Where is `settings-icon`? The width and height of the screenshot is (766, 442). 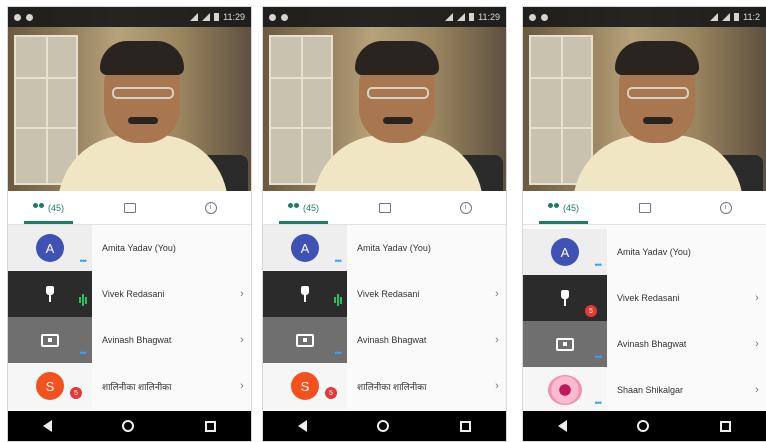
settings-icon is located at coordinates (17, 17).